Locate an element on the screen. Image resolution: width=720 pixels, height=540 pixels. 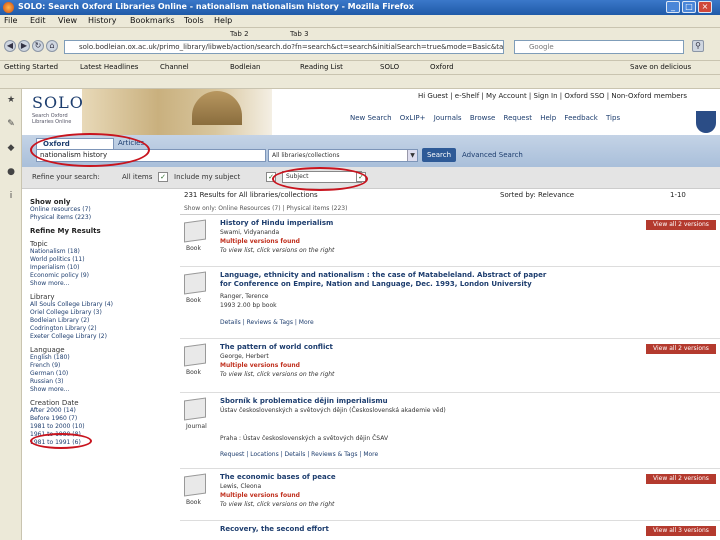
topic-heading: Topic is located at coordinates (39, 244).